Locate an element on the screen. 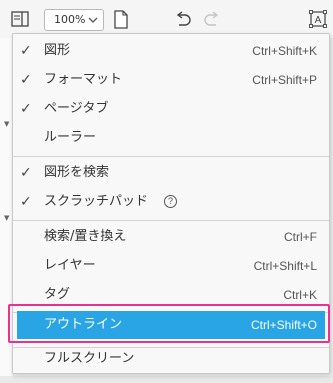 Image resolution: width=333 pixels, height=383 pixels. menu-item-shortcut: Ctrl+Shift+P is located at coordinates (284, 80).